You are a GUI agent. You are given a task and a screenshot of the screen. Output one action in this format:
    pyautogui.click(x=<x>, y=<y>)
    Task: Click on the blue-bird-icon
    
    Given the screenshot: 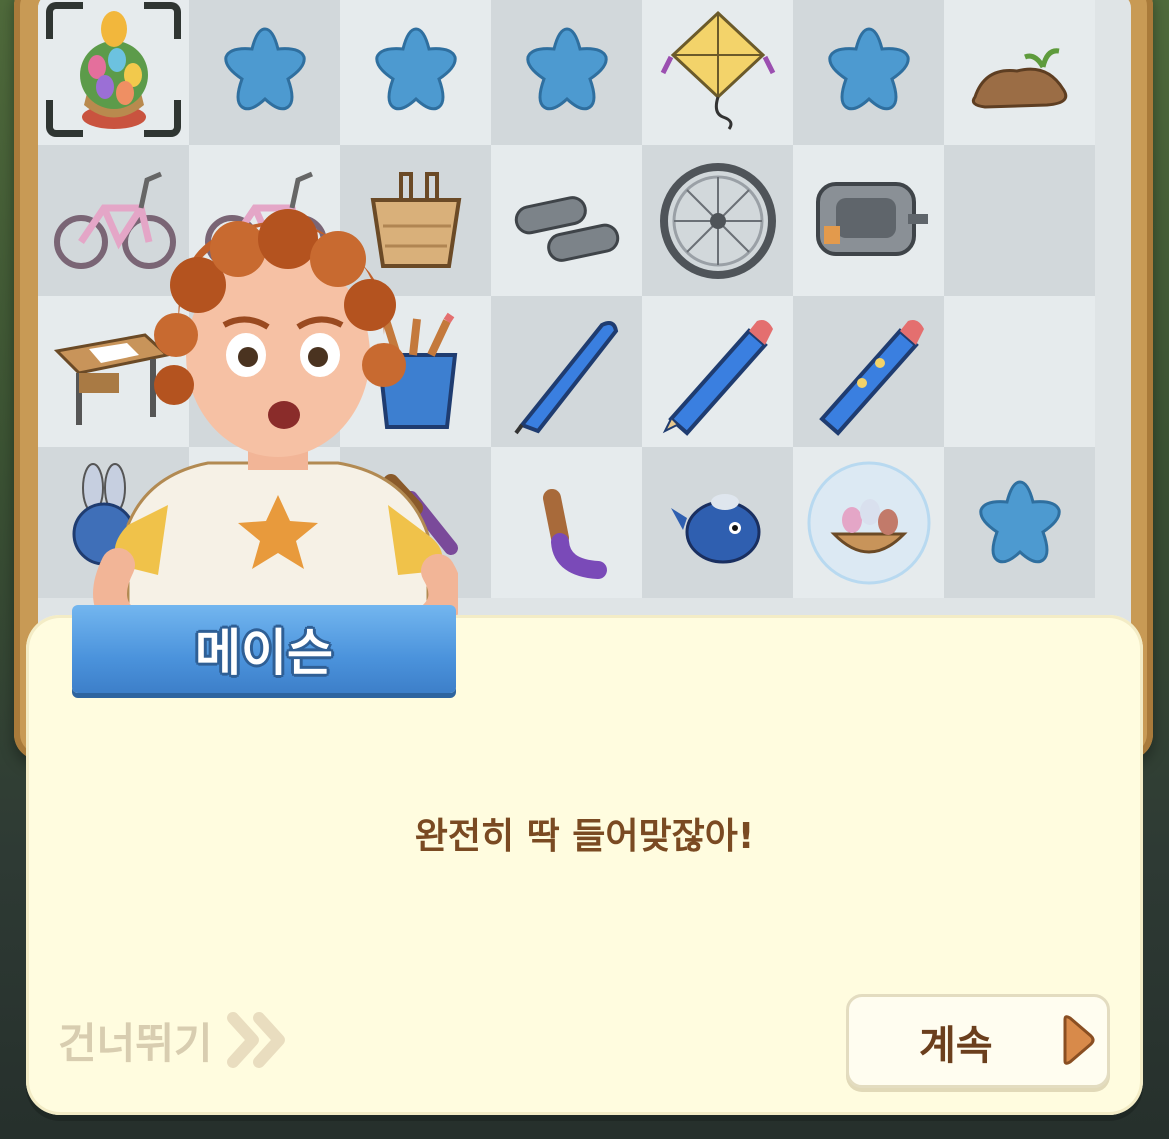 What is the action you would take?
    pyautogui.click(x=715, y=528)
    